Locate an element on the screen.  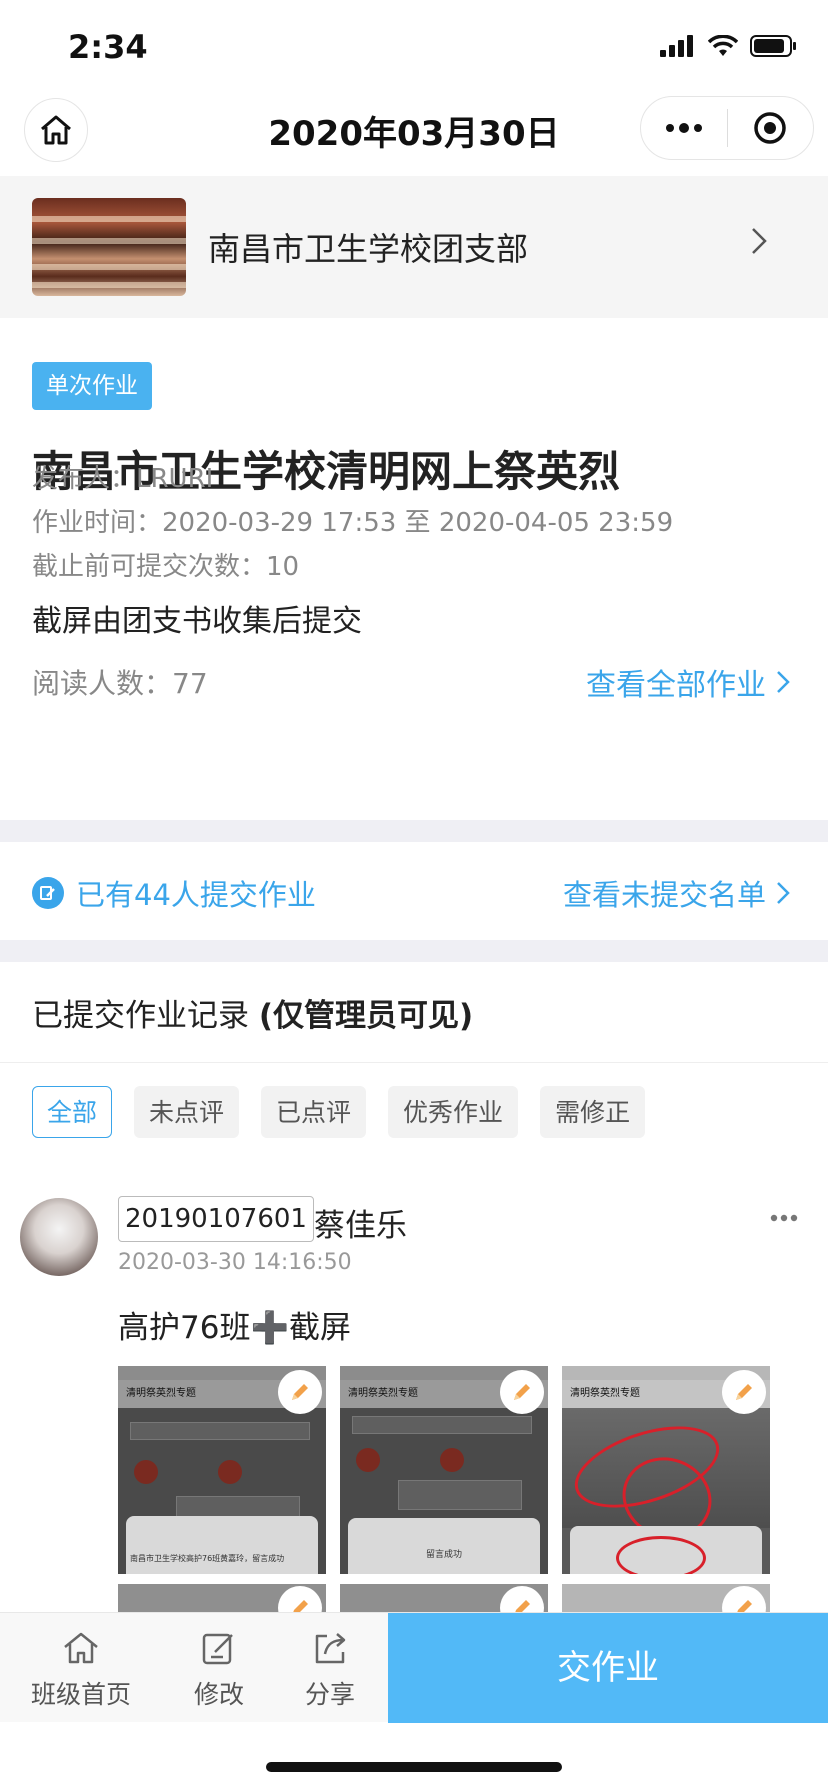
submission-image: 清明祭英烈专题 南昌市卫生学校高护76班黄嘉玲，留言成功 is located at coordinates (222, 1470).